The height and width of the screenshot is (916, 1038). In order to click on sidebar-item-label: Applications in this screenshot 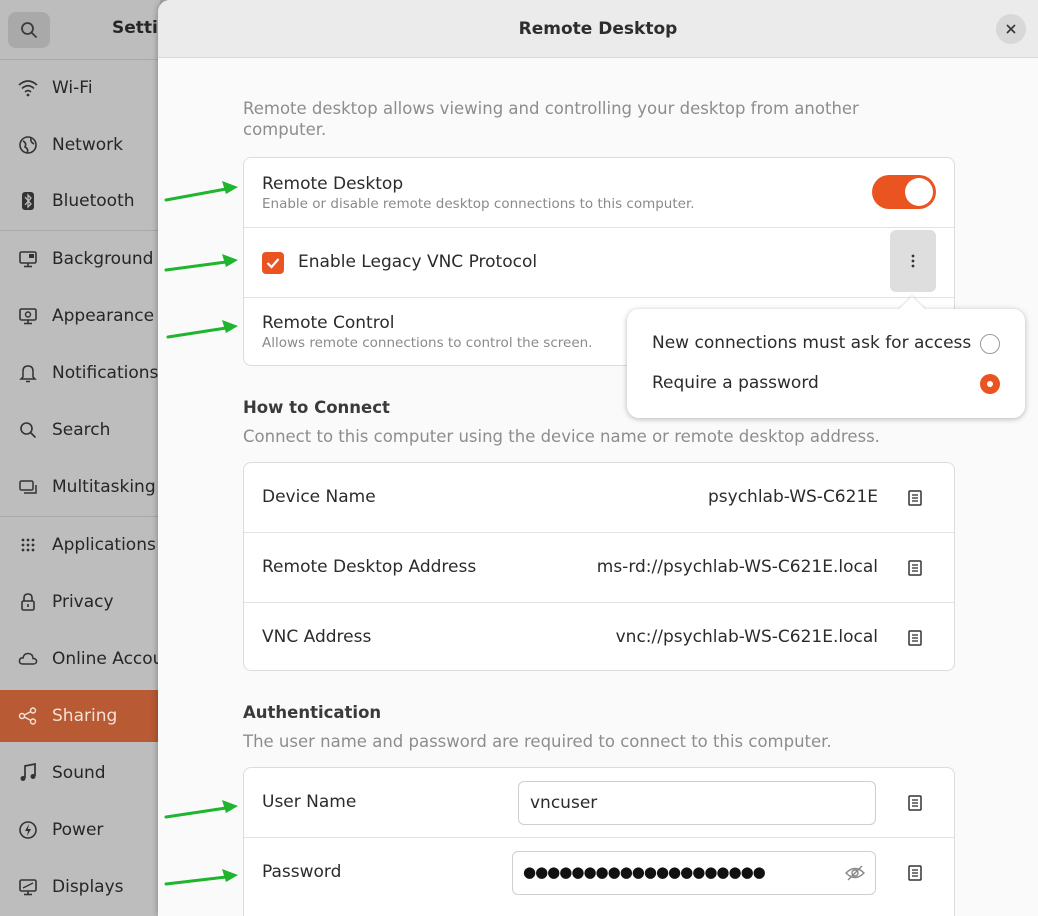, I will do `click(104, 545)`.